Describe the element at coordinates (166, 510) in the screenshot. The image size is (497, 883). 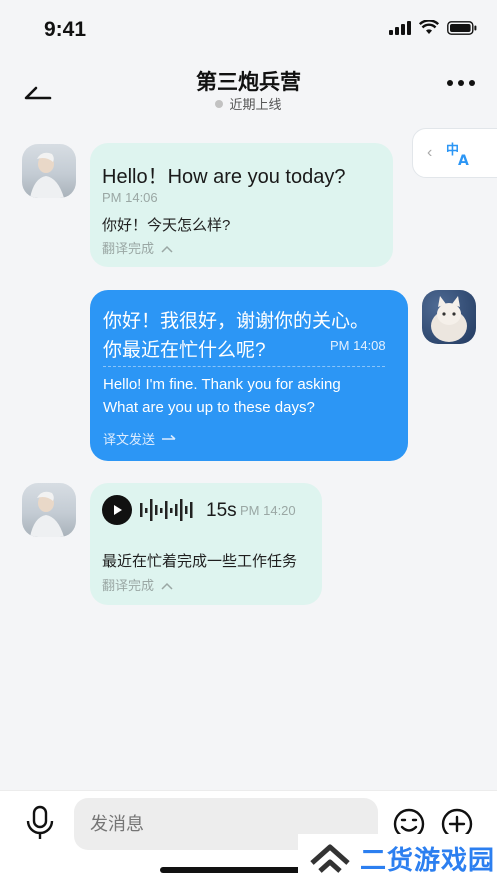
I see `waveform-icon` at that location.